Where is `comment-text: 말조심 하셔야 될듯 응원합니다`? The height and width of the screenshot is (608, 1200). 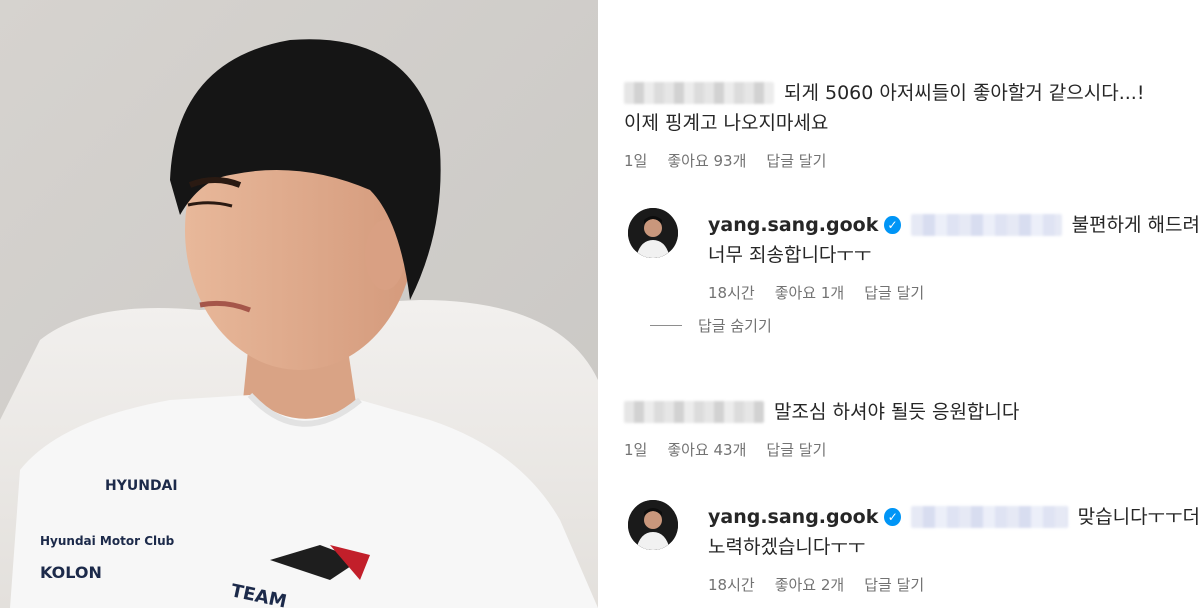 comment-text: 말조심 하셔야 될듯 응원합니다 is located at coordinates (897, 412).